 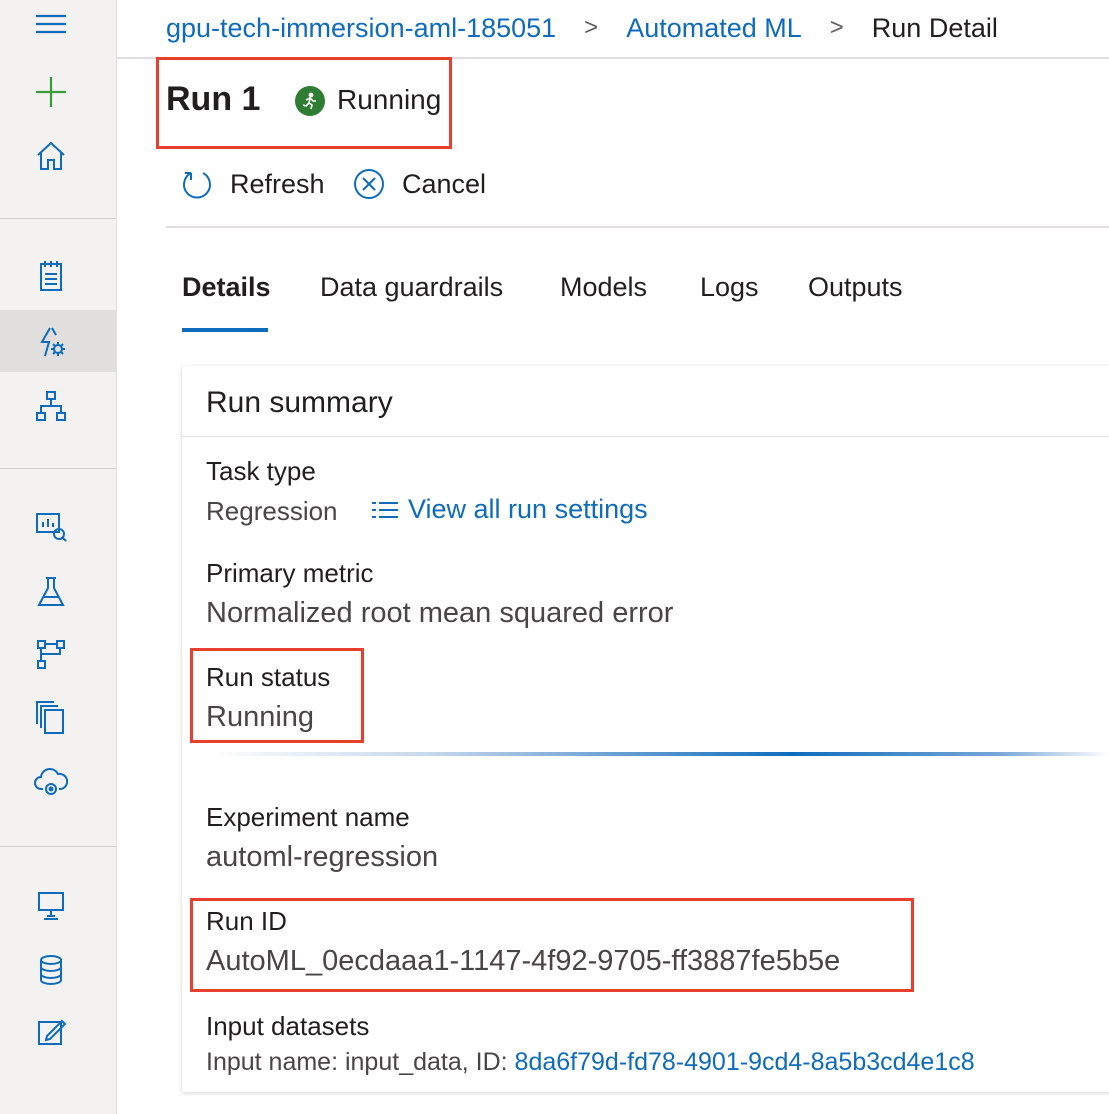 I want to click on tab-data-guardrails: Data guardrails, so click(x=411, y=287).